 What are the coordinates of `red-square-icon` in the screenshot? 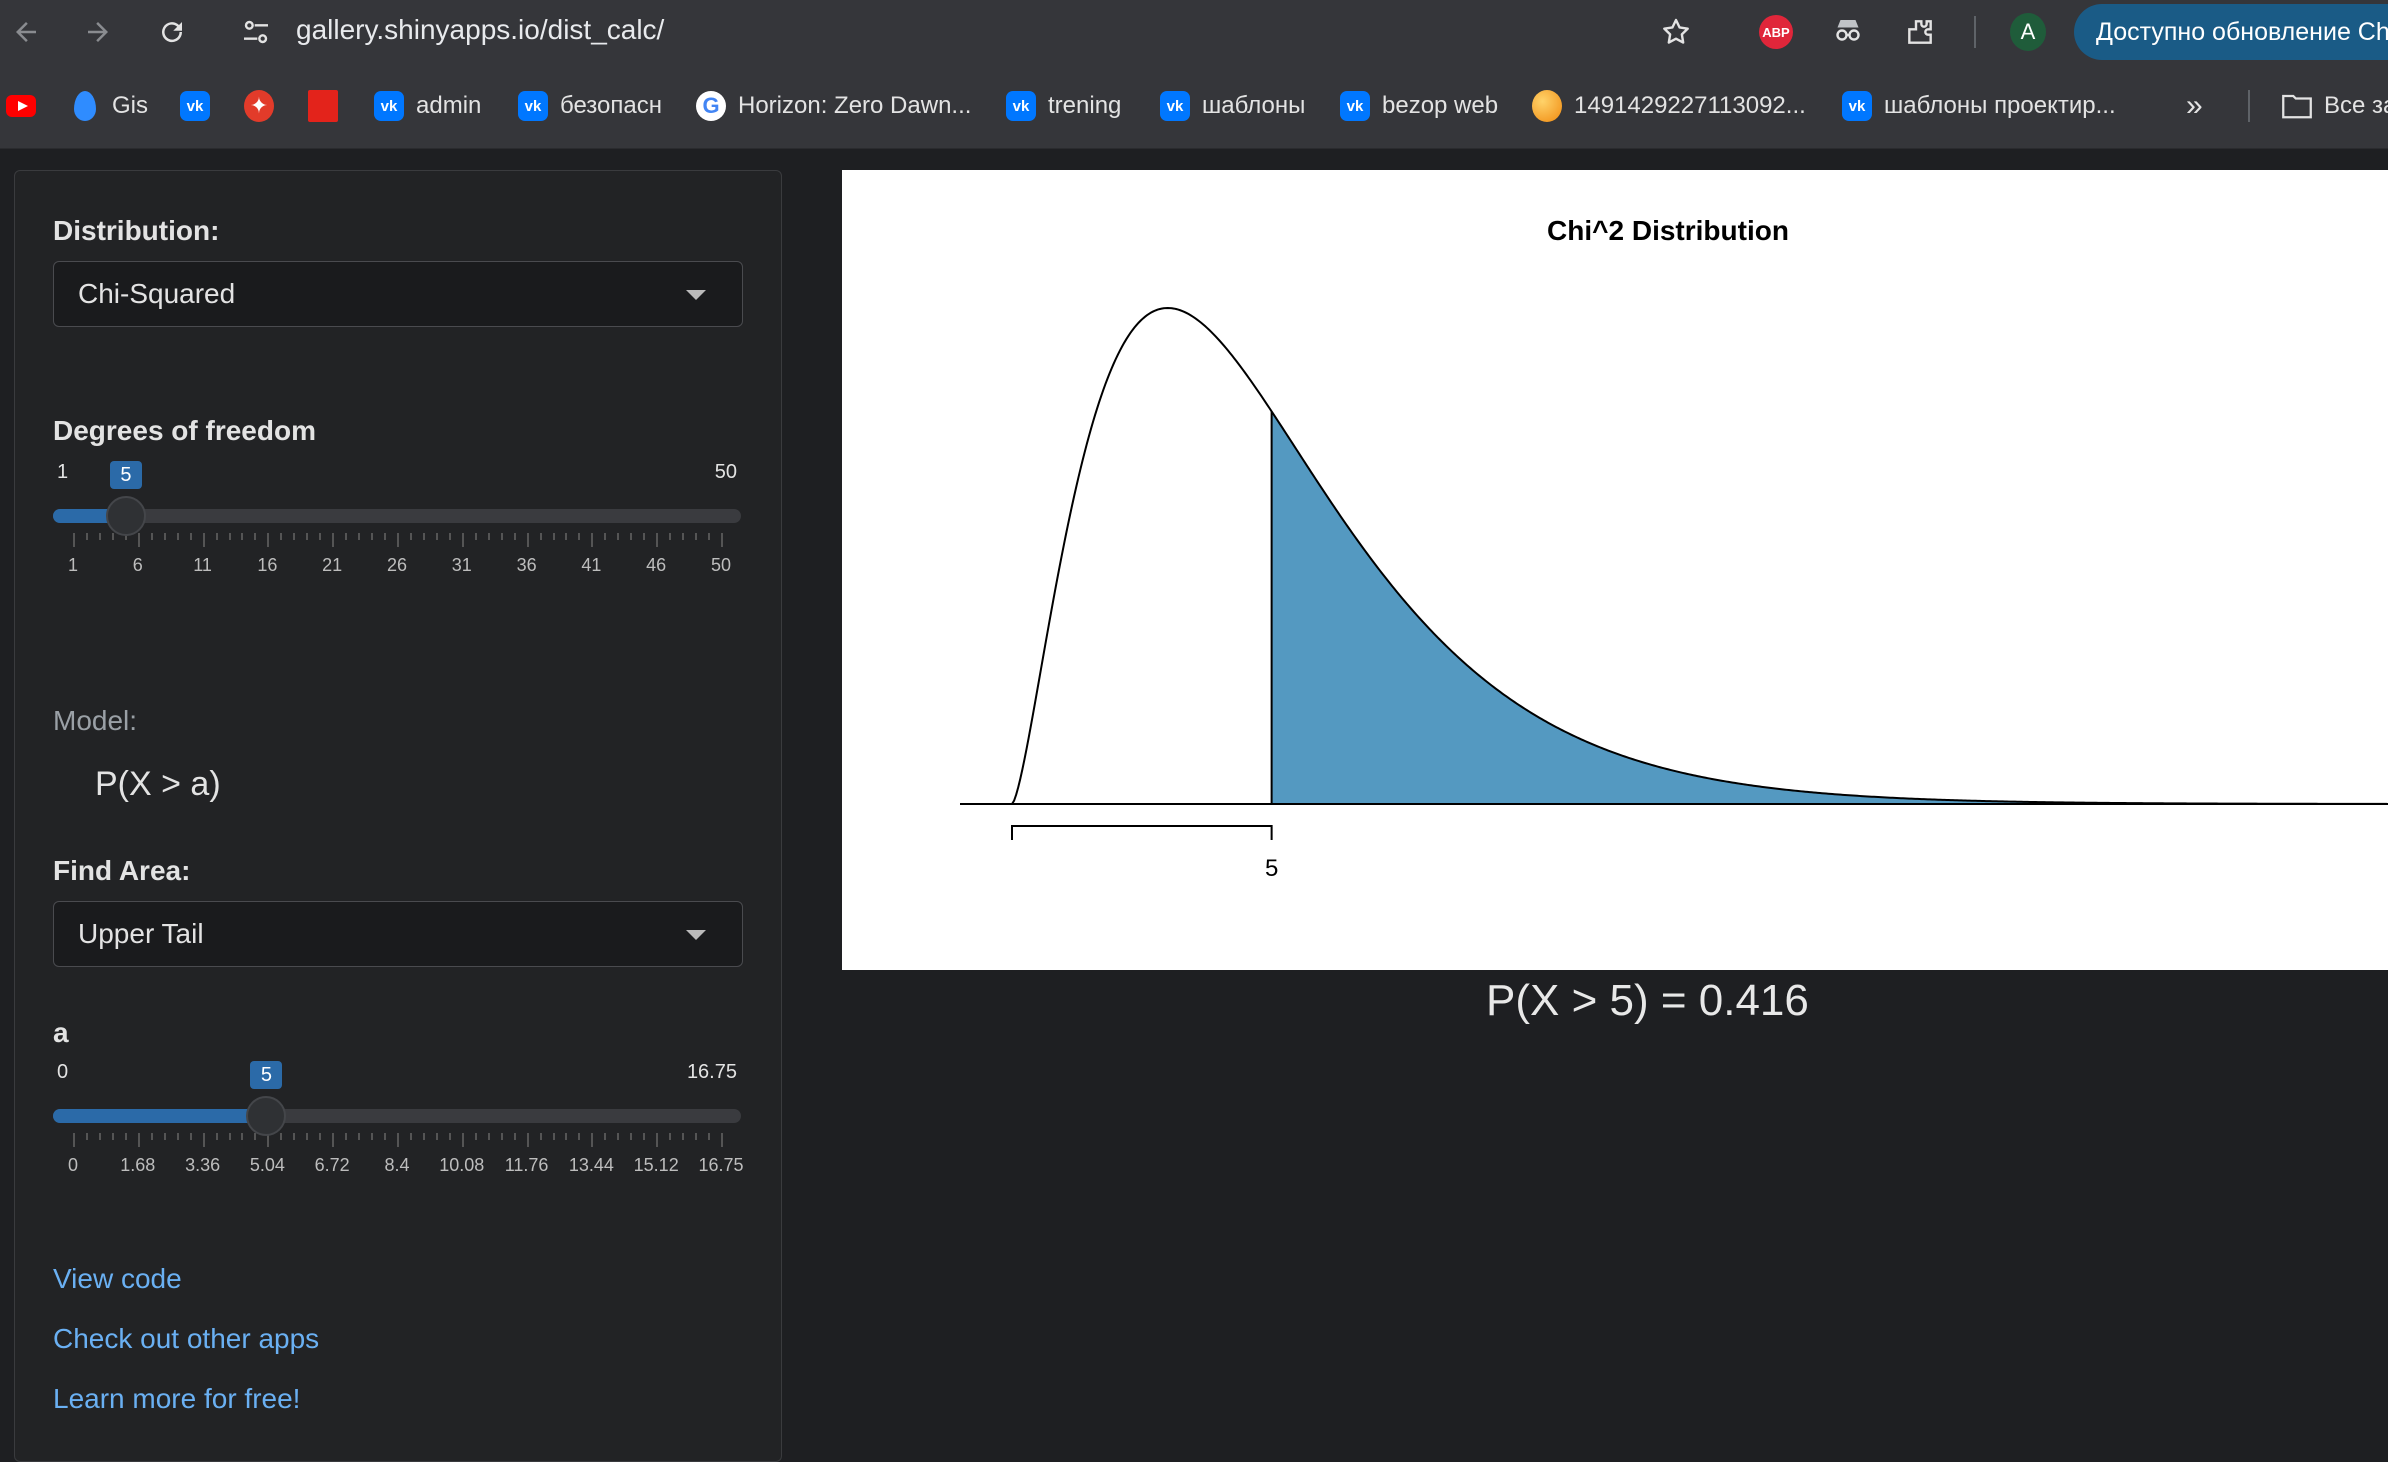 It's located at (323, 106).